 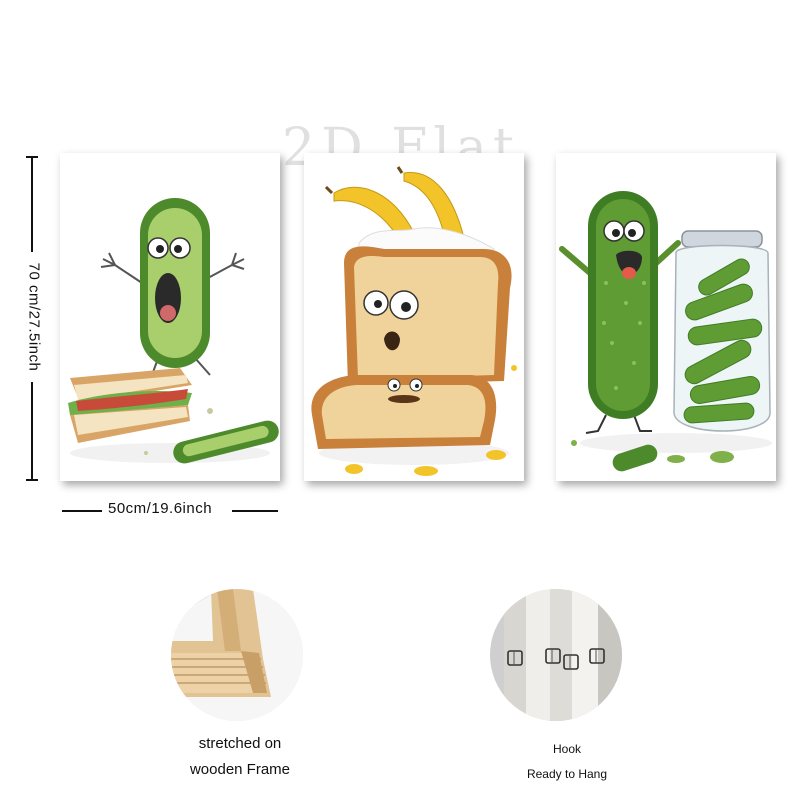 I want to click on height-dimension-cap-bottom, so click(x=32, y=480).